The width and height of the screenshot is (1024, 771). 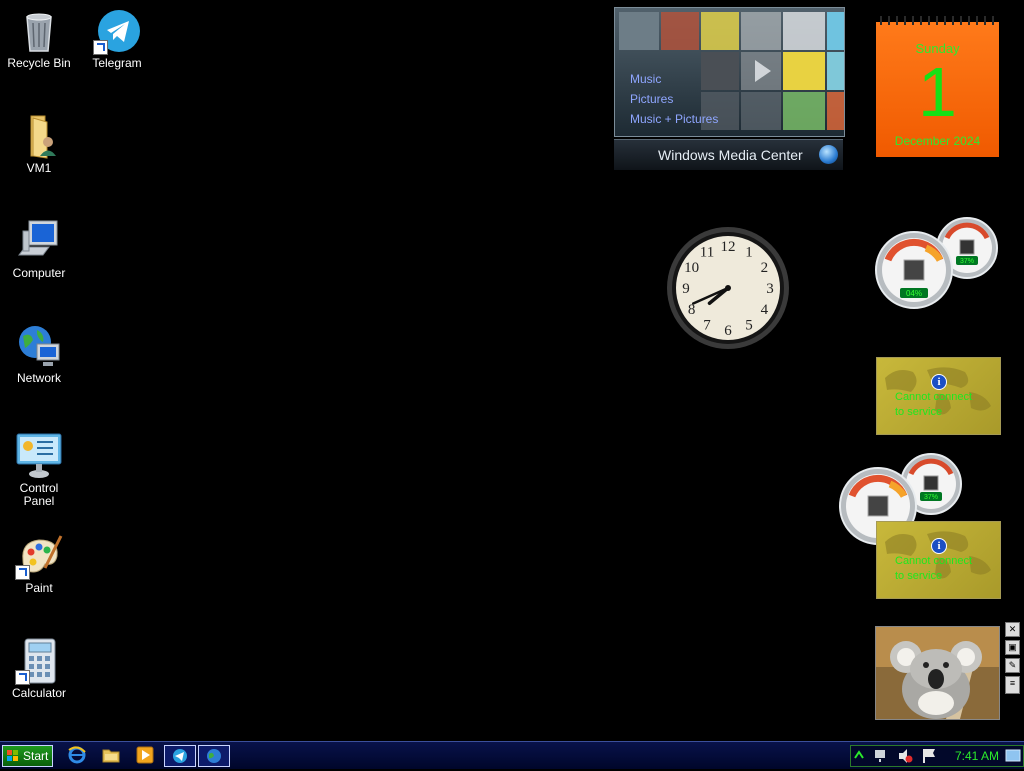 I want to click on clock-numeral: 5, so click(x=749, y=325).